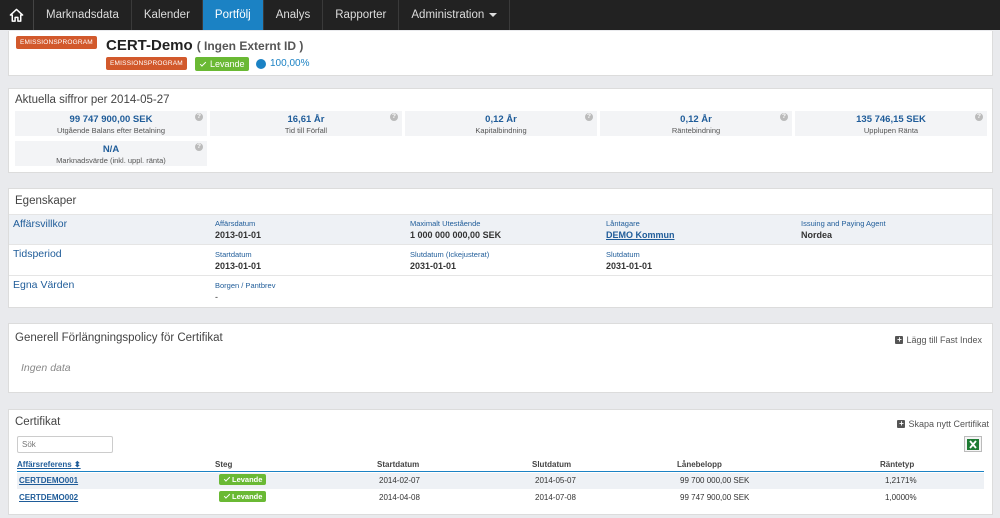 Image resolution: width=1000 pixels, height=518 pixels. I want to click on property-value: -, so click(216, 297).